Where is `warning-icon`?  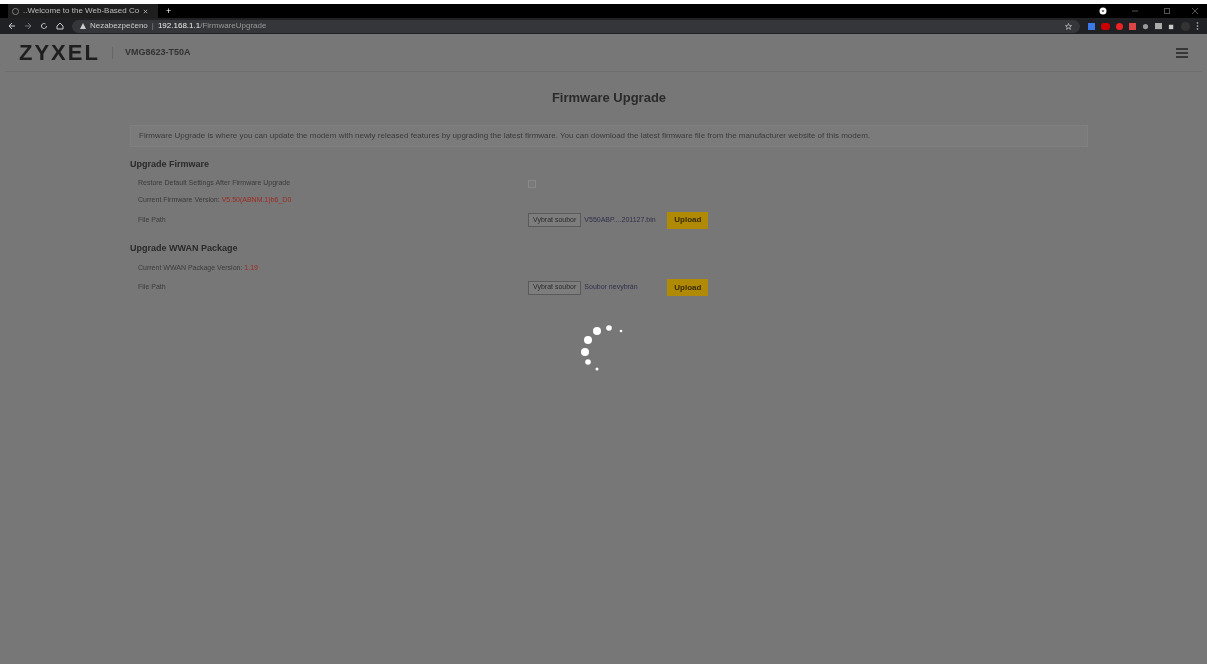 warning-icon is located at coordinates (83, 26).